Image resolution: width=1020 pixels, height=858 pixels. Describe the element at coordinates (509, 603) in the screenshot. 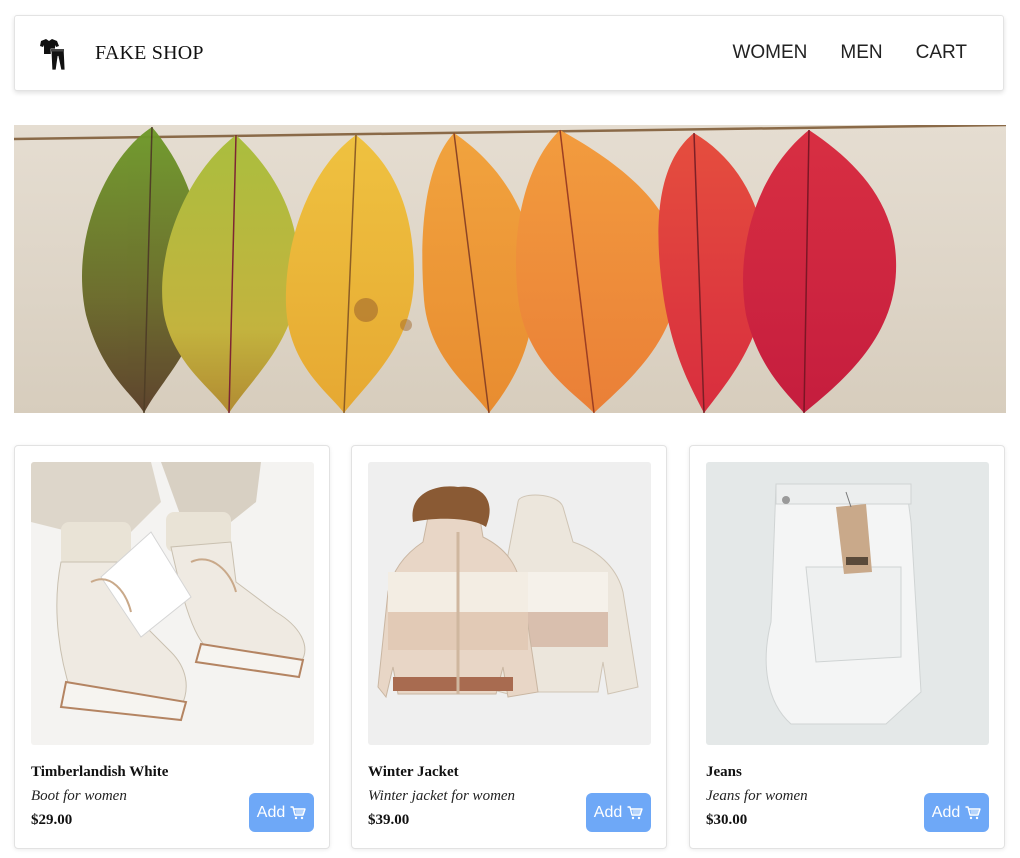

I see `product-image-puffer-jackets` at that location.